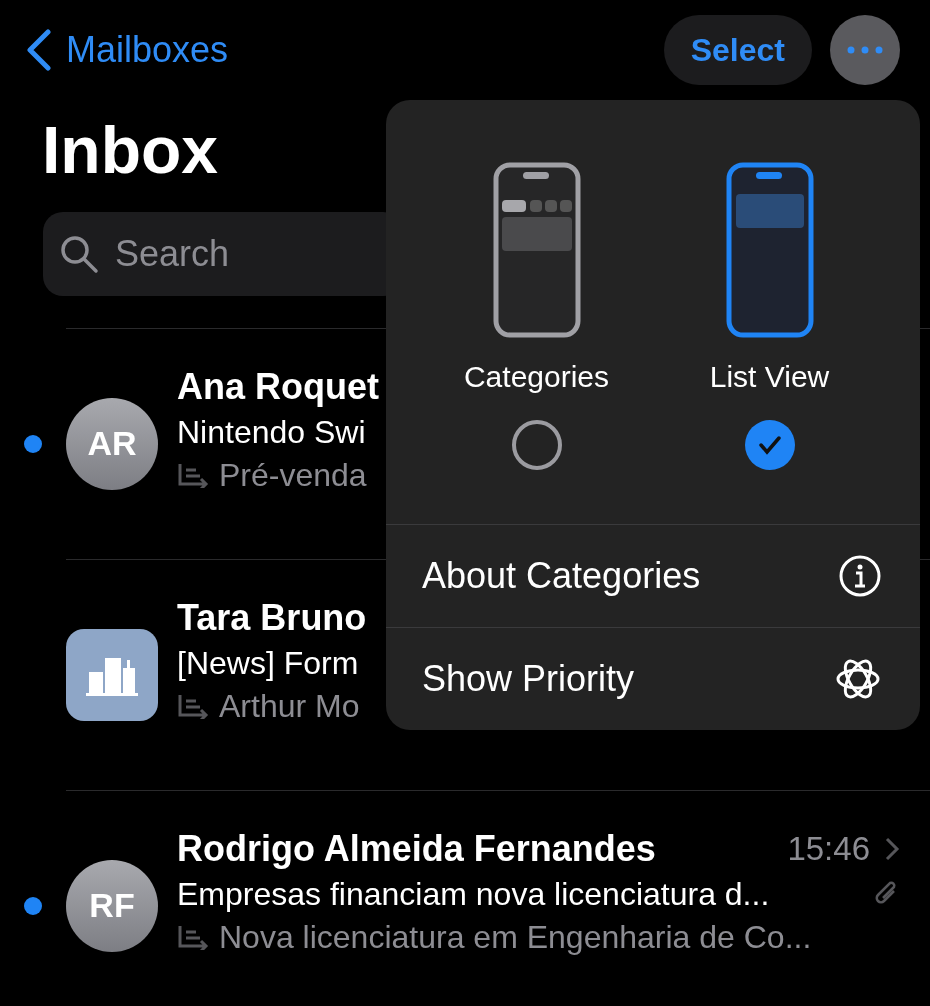  What do you see at coordinates (271, 432) in the screenshot?
I see `message-subject: Nintendo Swi` at bounding box center [271, 432].